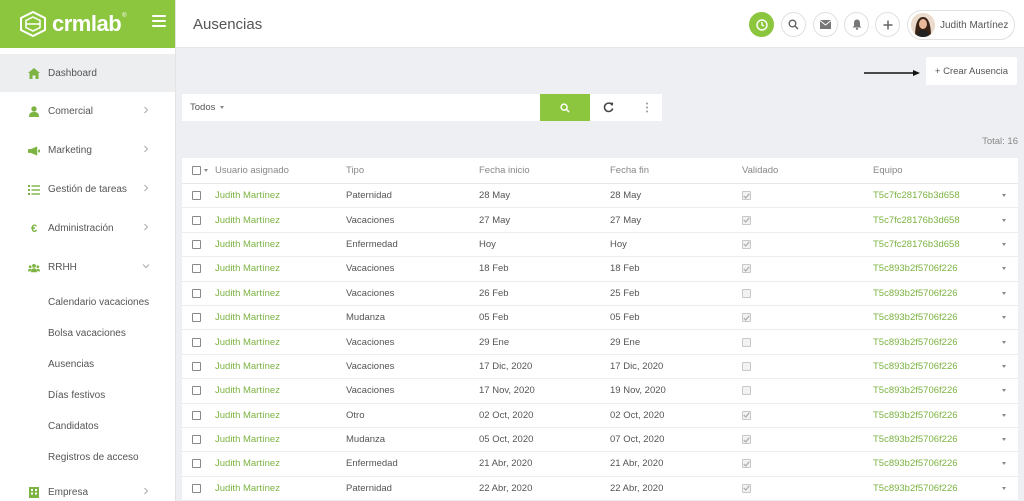 The height and width of the screenshot is (501, 1024). Describe the element at coordinates (825, 24) in the screenshot. I see `mail-button` at that location.